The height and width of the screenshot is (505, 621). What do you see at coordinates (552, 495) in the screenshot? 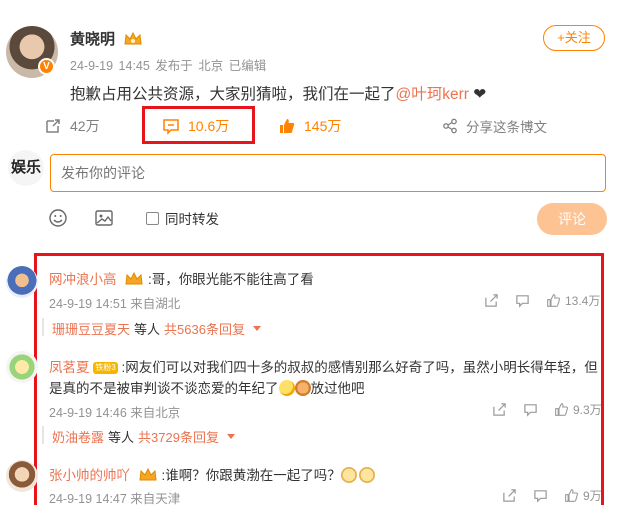
I see `comment-tools: 9万` at bounding box center [552, 495].